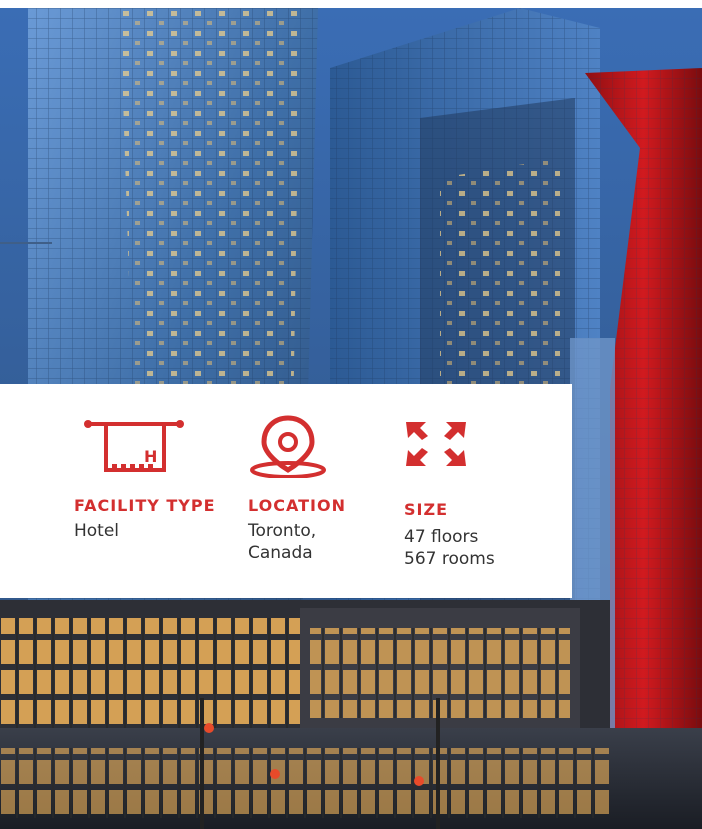 The image size is (702, 829). Describe the element at coordinates (134, 446) in the screenshot. I see `towel-hotel-icon: H` at that location.